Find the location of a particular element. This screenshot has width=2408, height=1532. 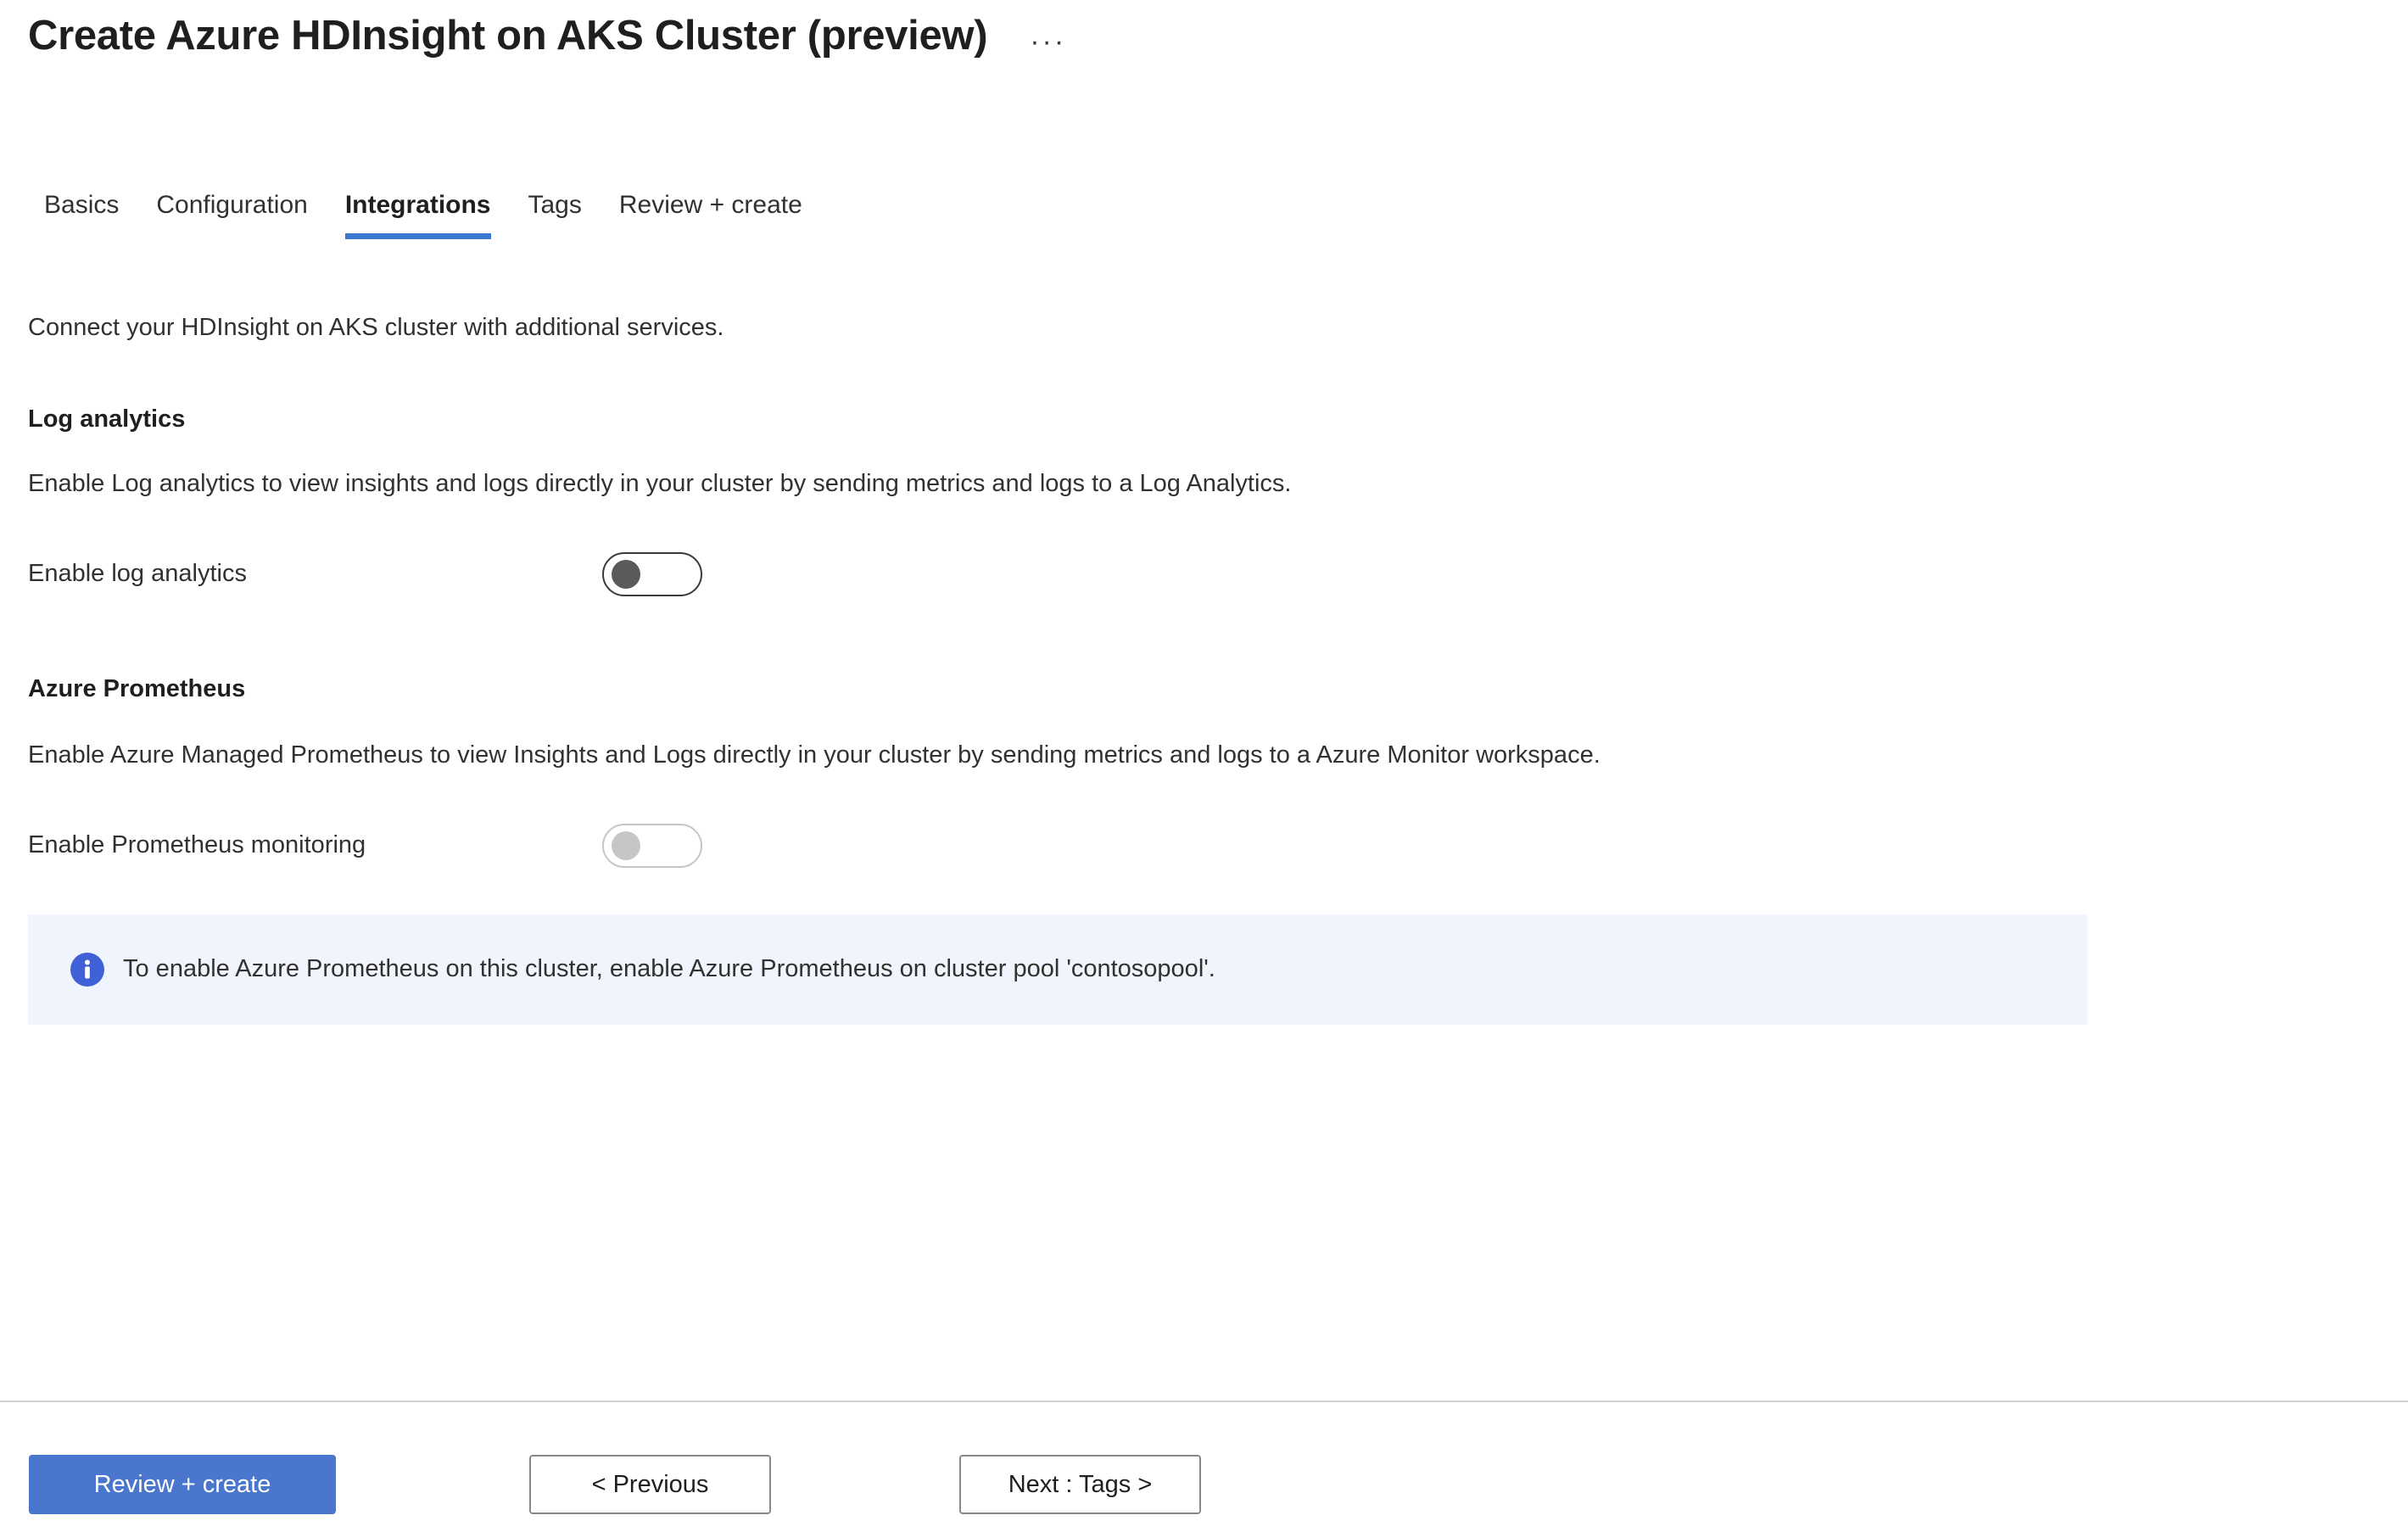

footer-actions: Review + create < Previous Next : Tags > is located at coordinates (613, 1484).